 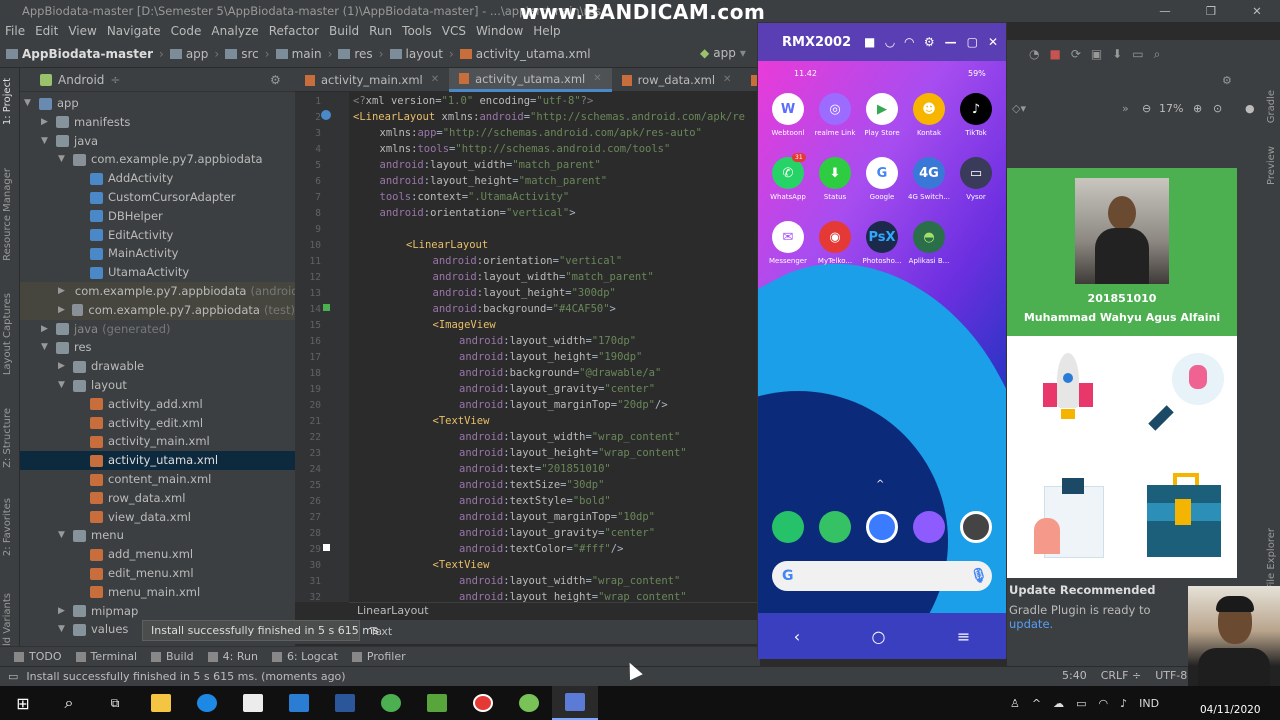 What do you see at coordinates (345, 703) in the screenshot?
I see `taskbar-word` at bounding box center [345, 703].